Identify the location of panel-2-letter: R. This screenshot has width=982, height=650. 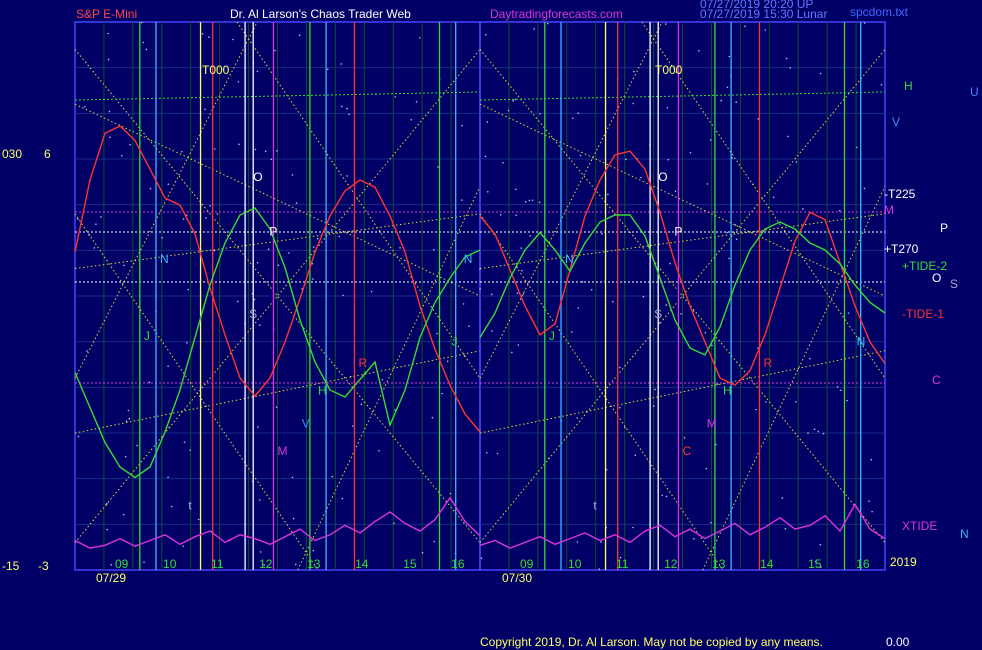
(768, 363).